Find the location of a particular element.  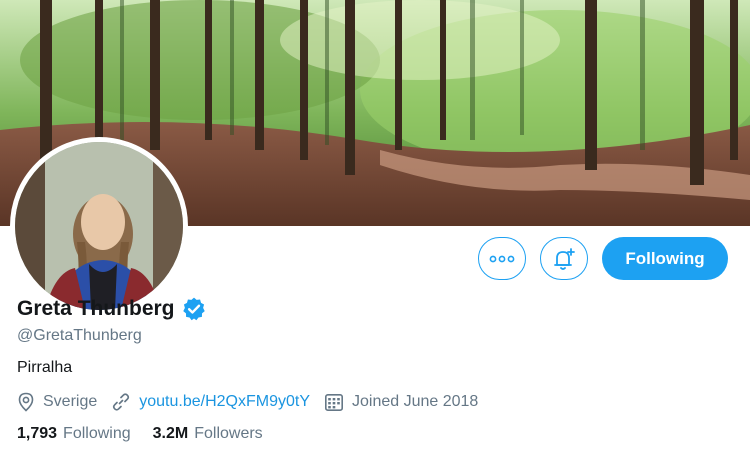

notifications-button is located at coordinates (564, 258).